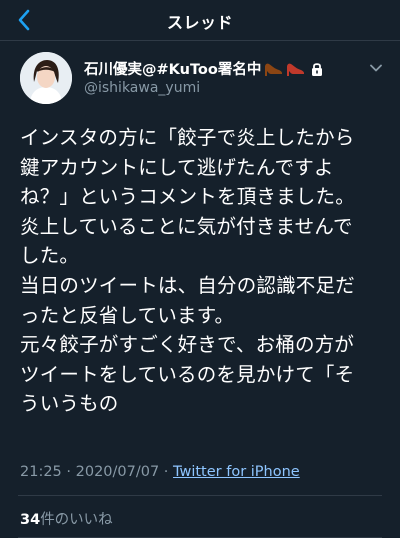 Image resolution: width=400 pixels, height=538 pixels. Describe the element at coordinates (187, 345) in the screenshot. I see `tweet-line: 元々餃子がすごく好きで、お桶の方が` at that location.